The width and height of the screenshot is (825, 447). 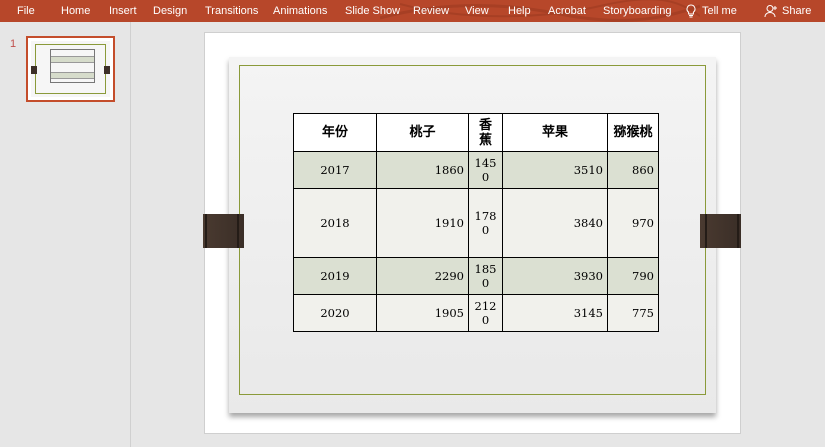 I want to click on table-header-cell: 苹果, so click(x=555, y=132).